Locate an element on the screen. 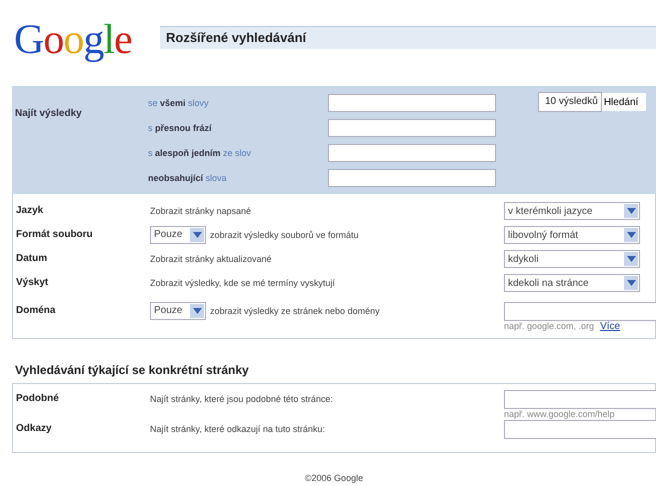  hint-text: např. www.google.com/help is located at coordinates (560, 414).